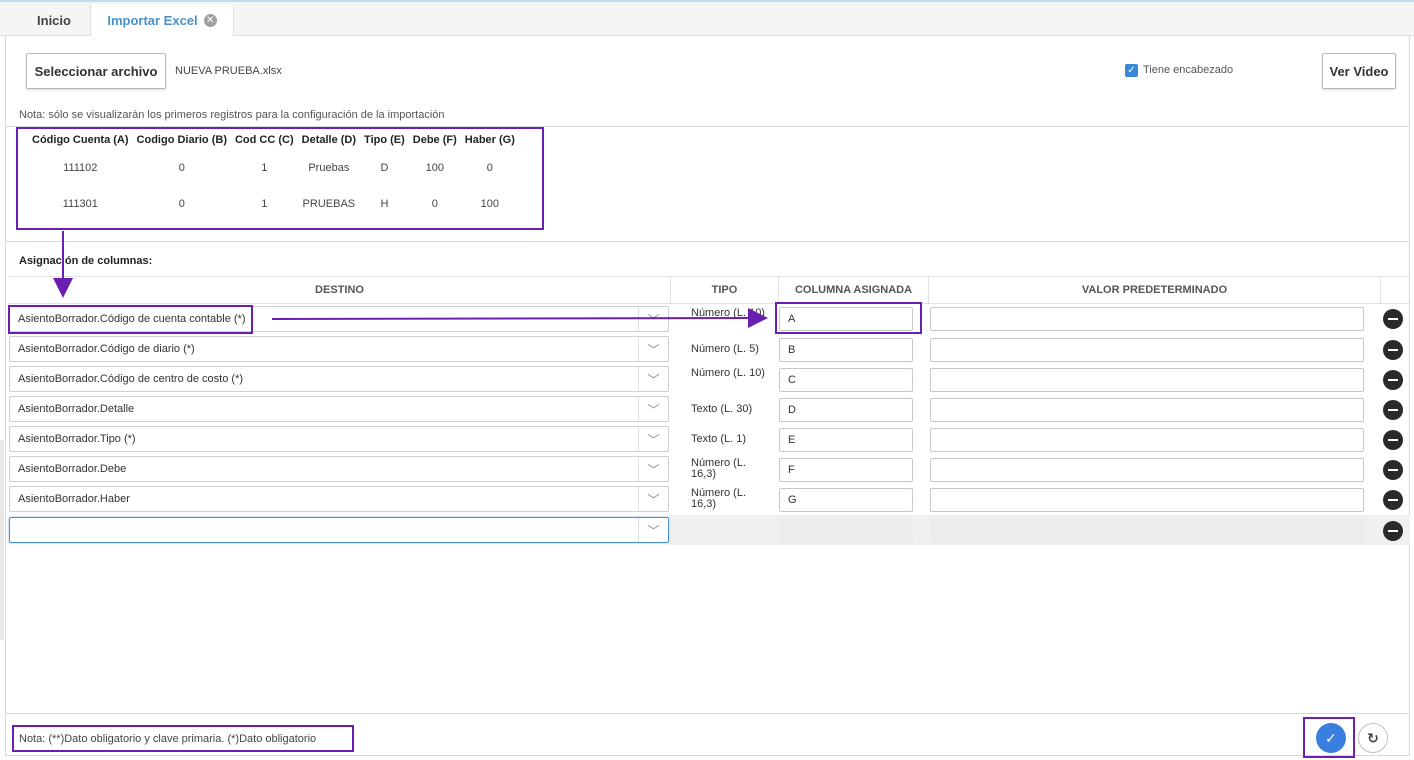 The height and width of the screenshot is (760, 1414). What do you see at coordinates (80, 204) in the screenshot?
I see `preview-cell: 111301` at bounding box center [80, 204].